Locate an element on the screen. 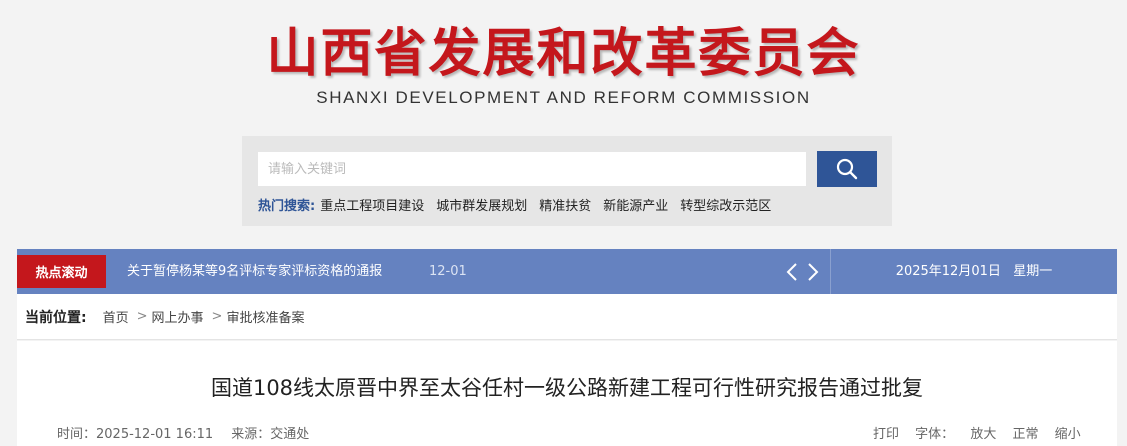 The height and width of the screenshot is (446, 1127). search-button is located at coordinates (847, 169).